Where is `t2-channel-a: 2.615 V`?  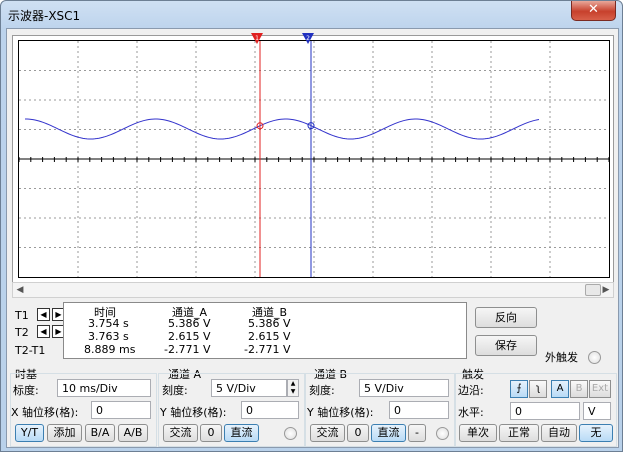
t2-channel-a: 2.615 V is located at coordinates (189, 336).